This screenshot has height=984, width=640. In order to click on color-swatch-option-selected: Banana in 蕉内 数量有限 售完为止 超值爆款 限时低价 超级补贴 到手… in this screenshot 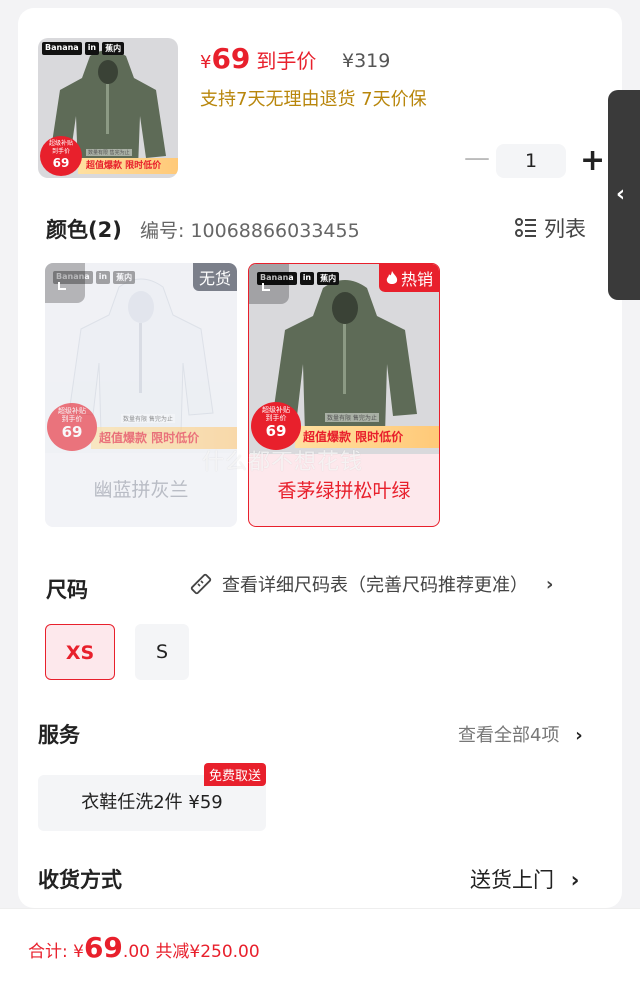, I will do `click(344, 395)`.